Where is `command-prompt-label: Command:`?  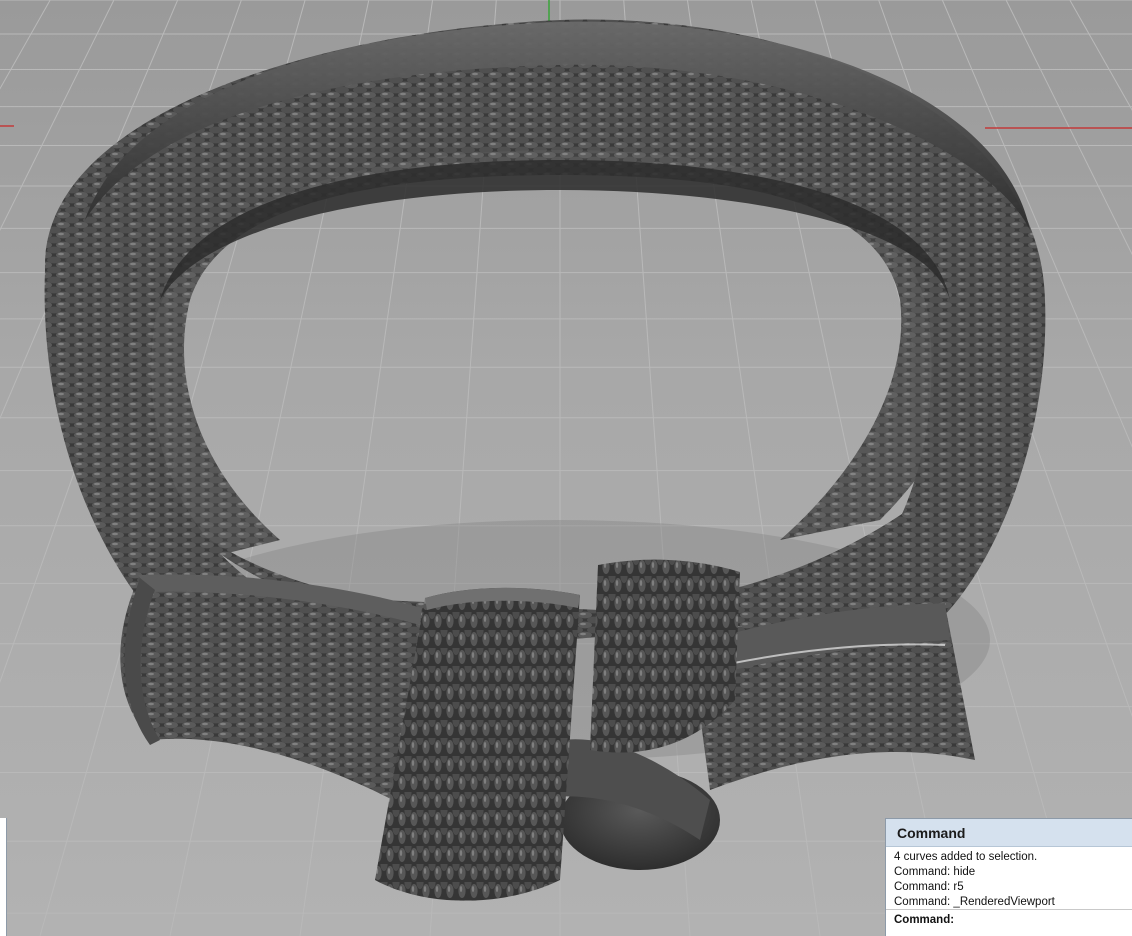 command-prompt-label: Command: is located at coordinates (924, 920).